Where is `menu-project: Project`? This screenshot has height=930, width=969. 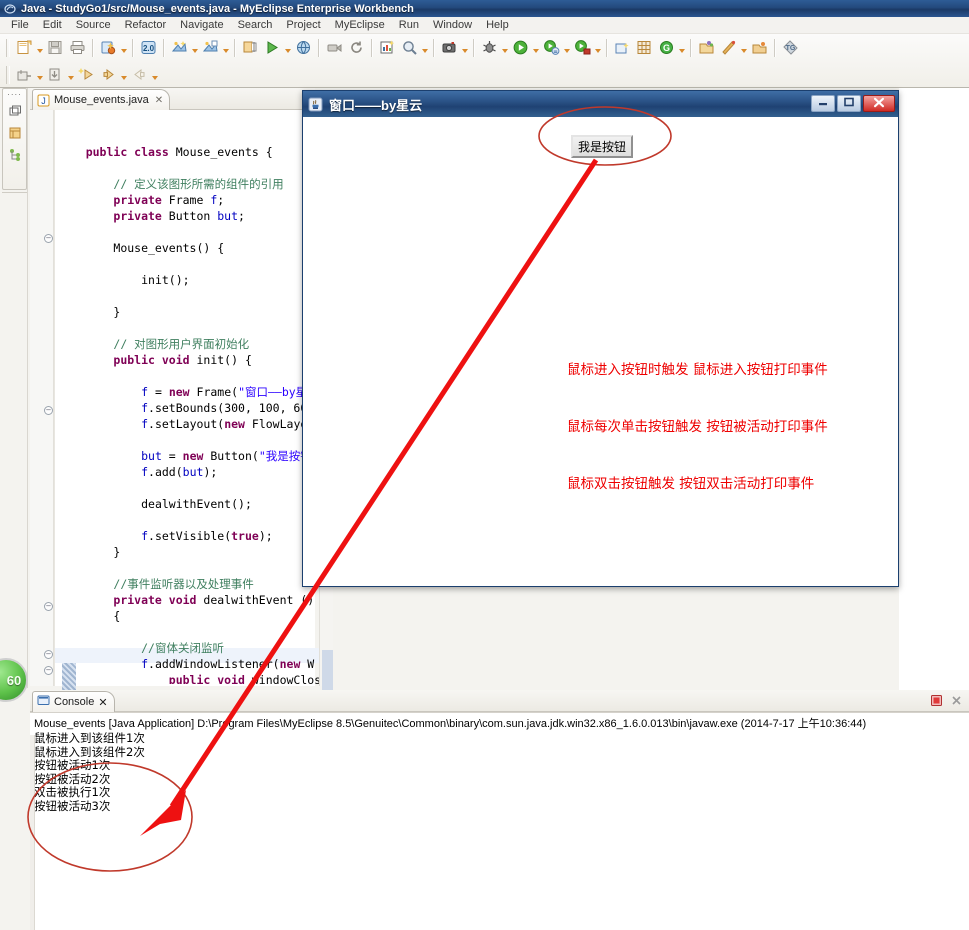
menu-project: Project is located at coordinates (303, 25).